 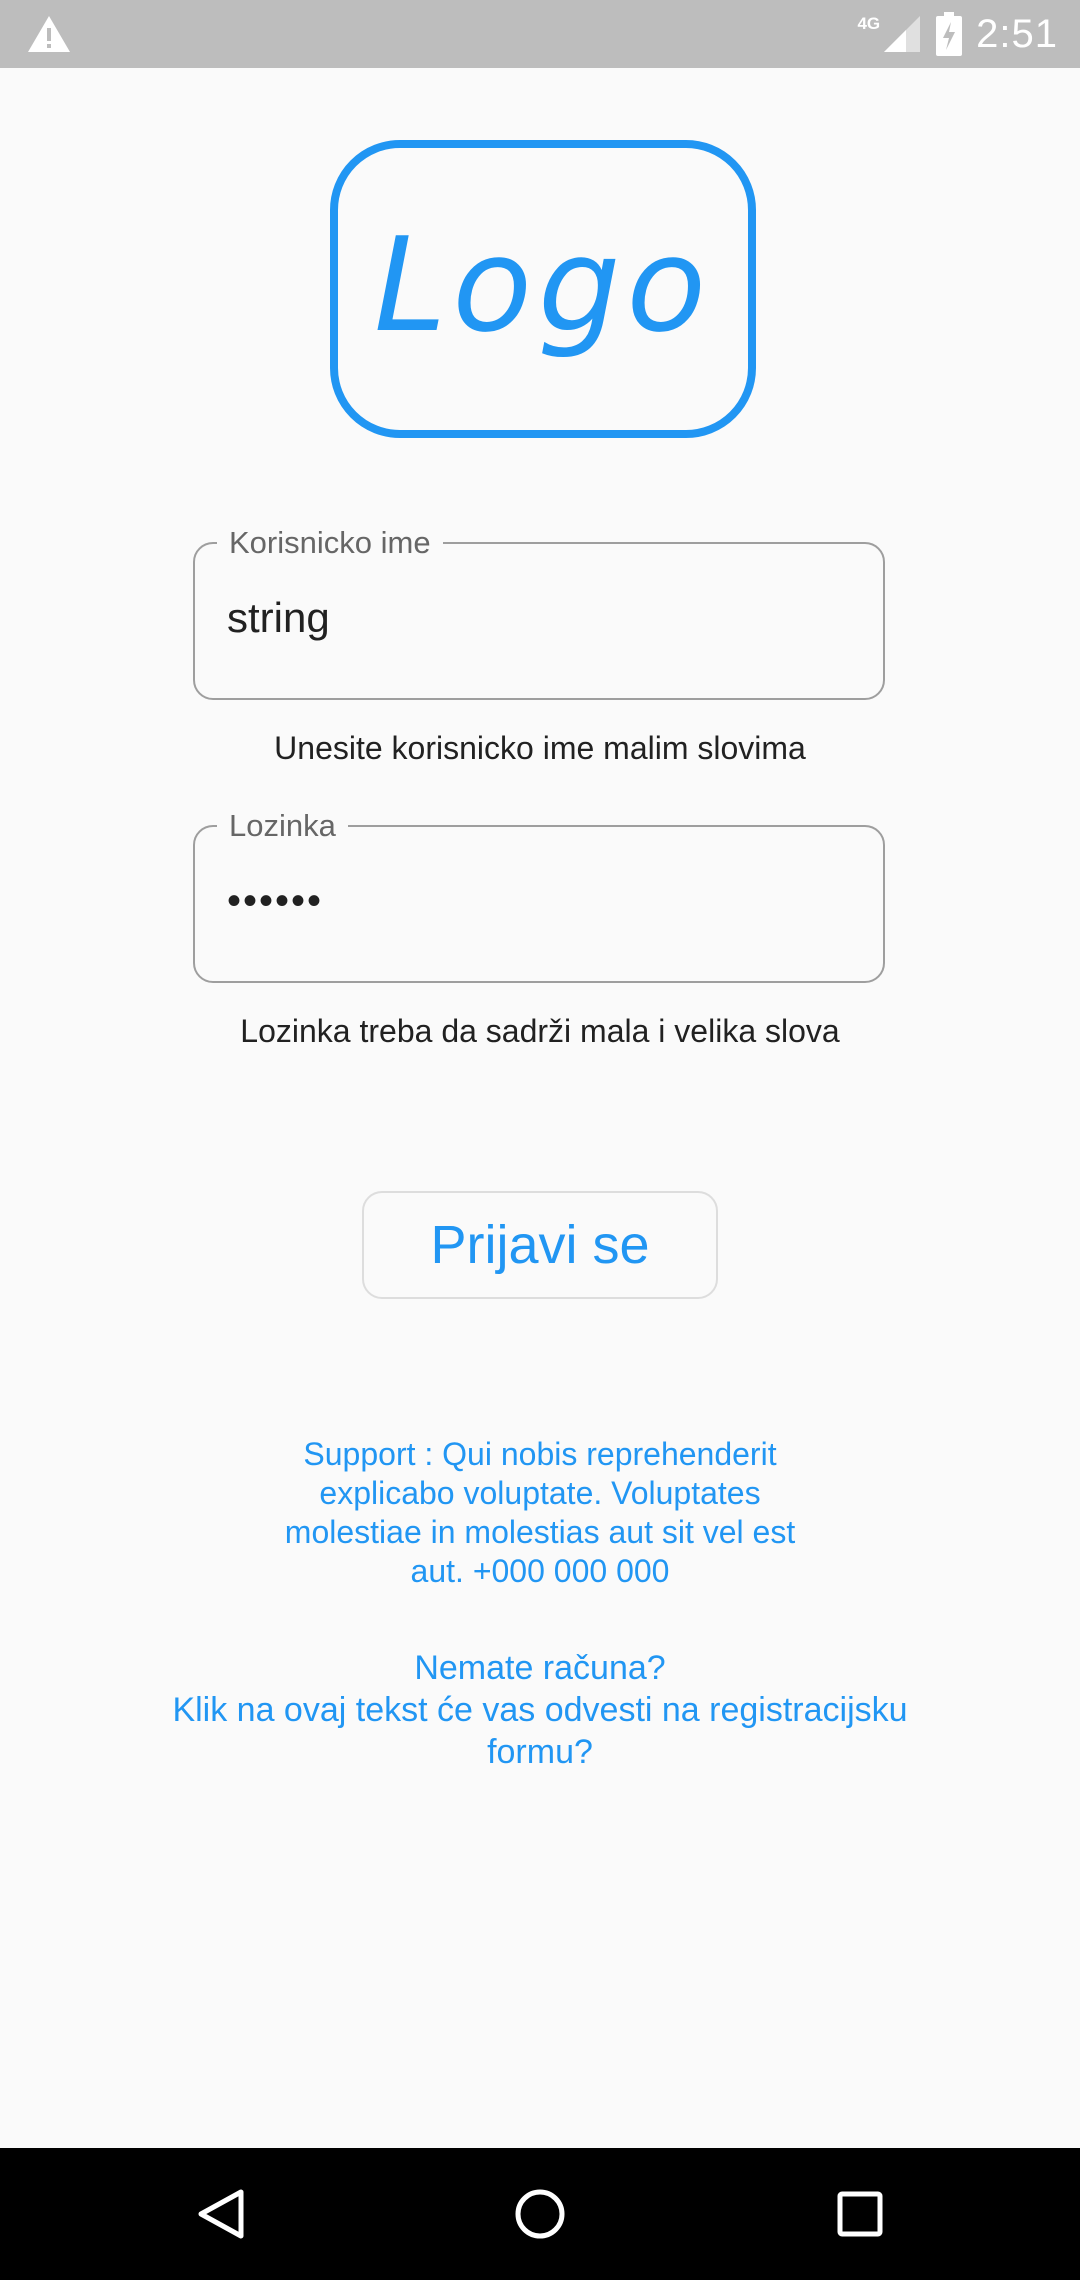 I want to click on logo: Logo, so click(x=543, y=289).